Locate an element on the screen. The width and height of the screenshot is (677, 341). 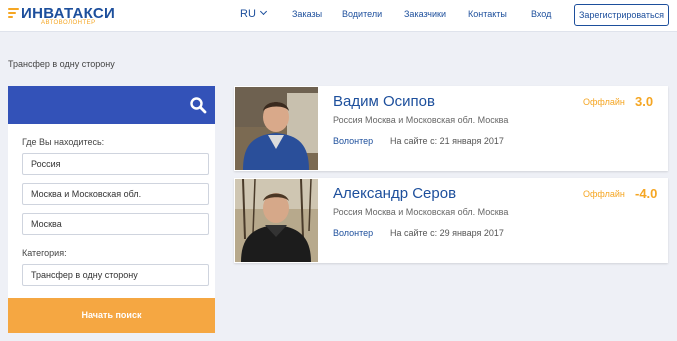
category-label: Категория: is located at coordinates (44, 253).